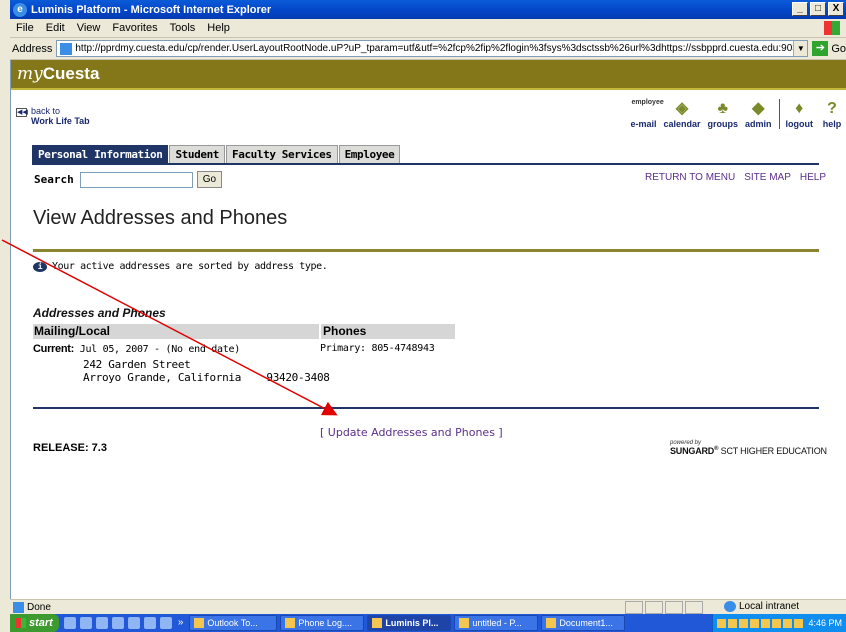 The width and height of the screenshot is (846, 632). What do you see at coordinates (682, 108) in the screenshot?
I see `calendar-icon: ◈` at bounding box center [682, 108].